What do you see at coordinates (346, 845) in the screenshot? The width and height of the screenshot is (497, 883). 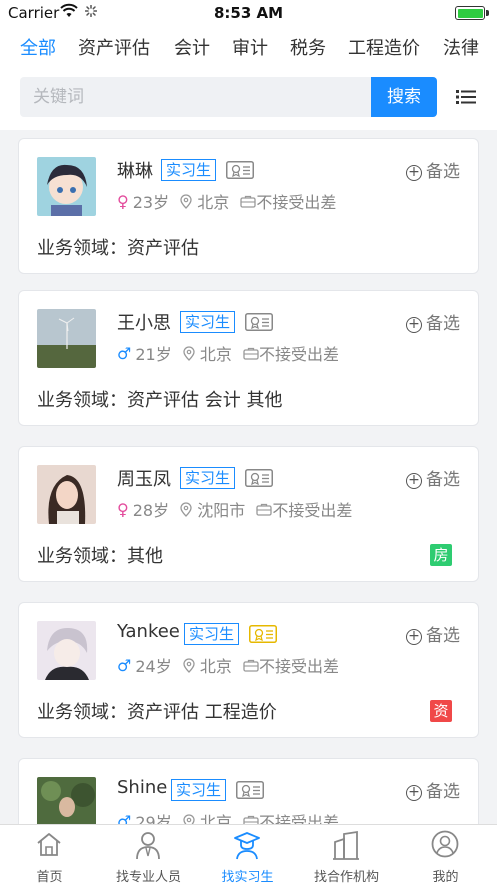 I see `building-icon` at bounding box center [346, 845].